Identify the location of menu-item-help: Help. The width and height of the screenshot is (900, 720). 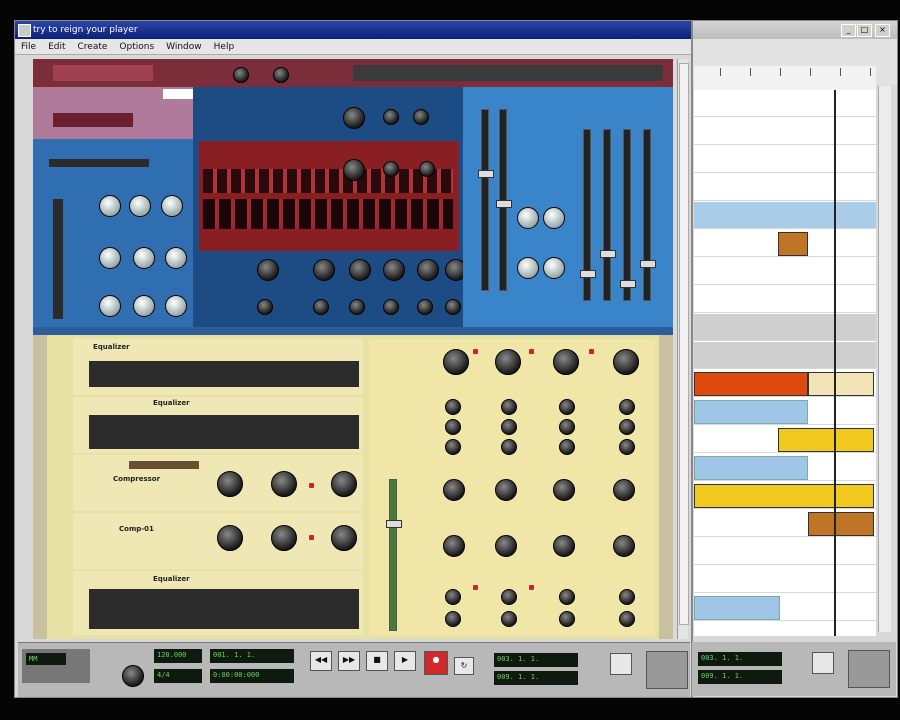
(224, 46).